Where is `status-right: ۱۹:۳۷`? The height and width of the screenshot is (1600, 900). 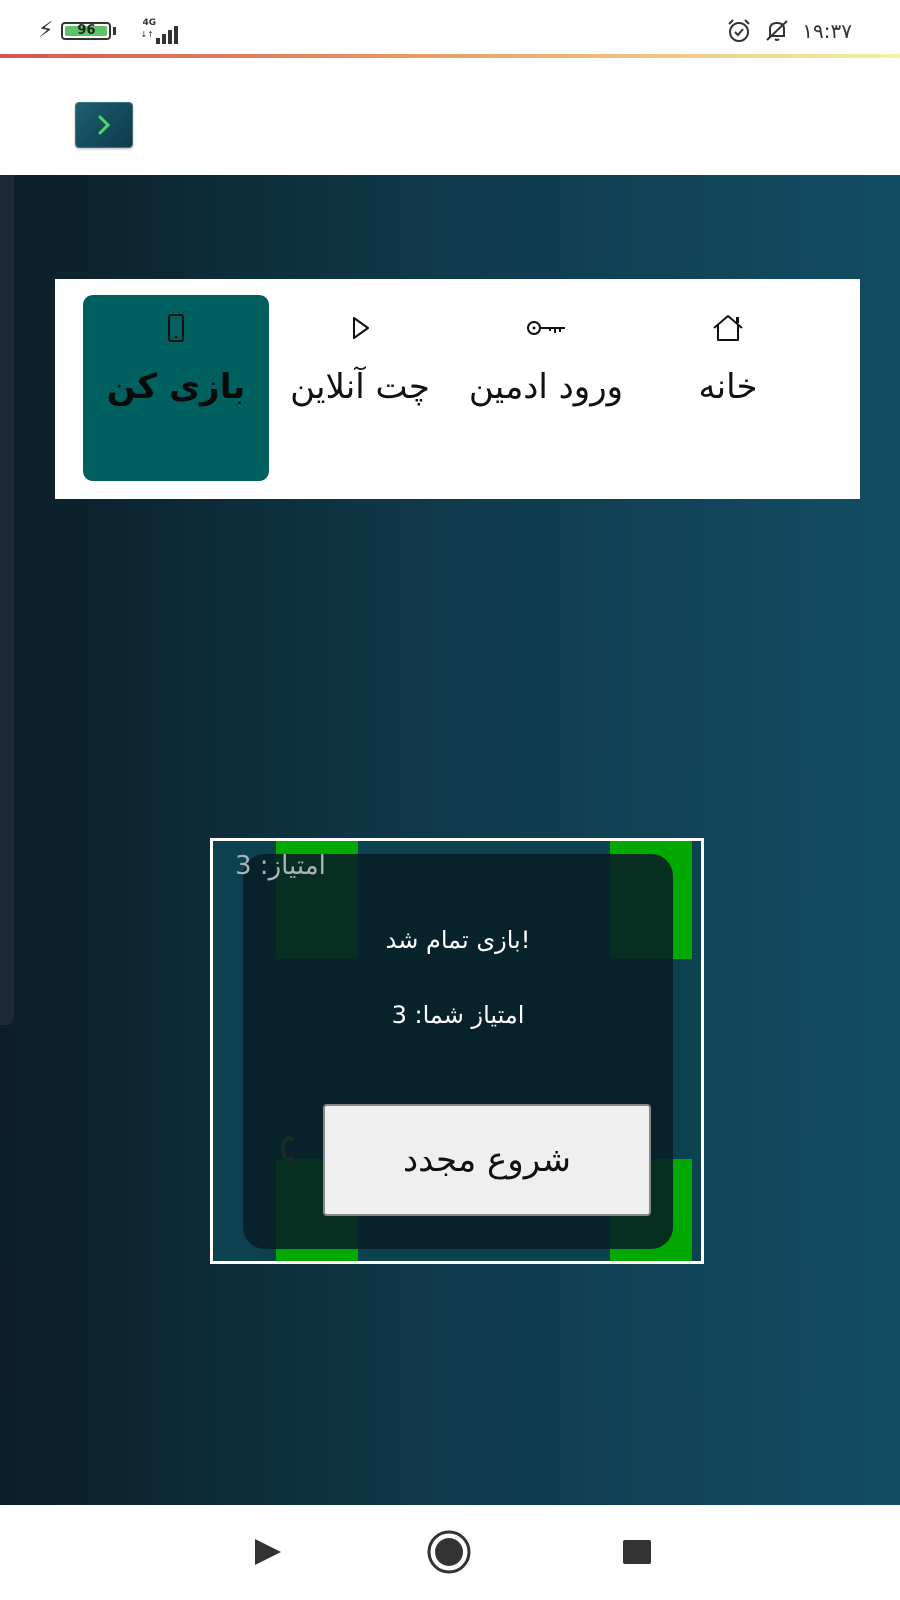 status-right: ۱۹:۳۷ is located at coordinates (789, 31).